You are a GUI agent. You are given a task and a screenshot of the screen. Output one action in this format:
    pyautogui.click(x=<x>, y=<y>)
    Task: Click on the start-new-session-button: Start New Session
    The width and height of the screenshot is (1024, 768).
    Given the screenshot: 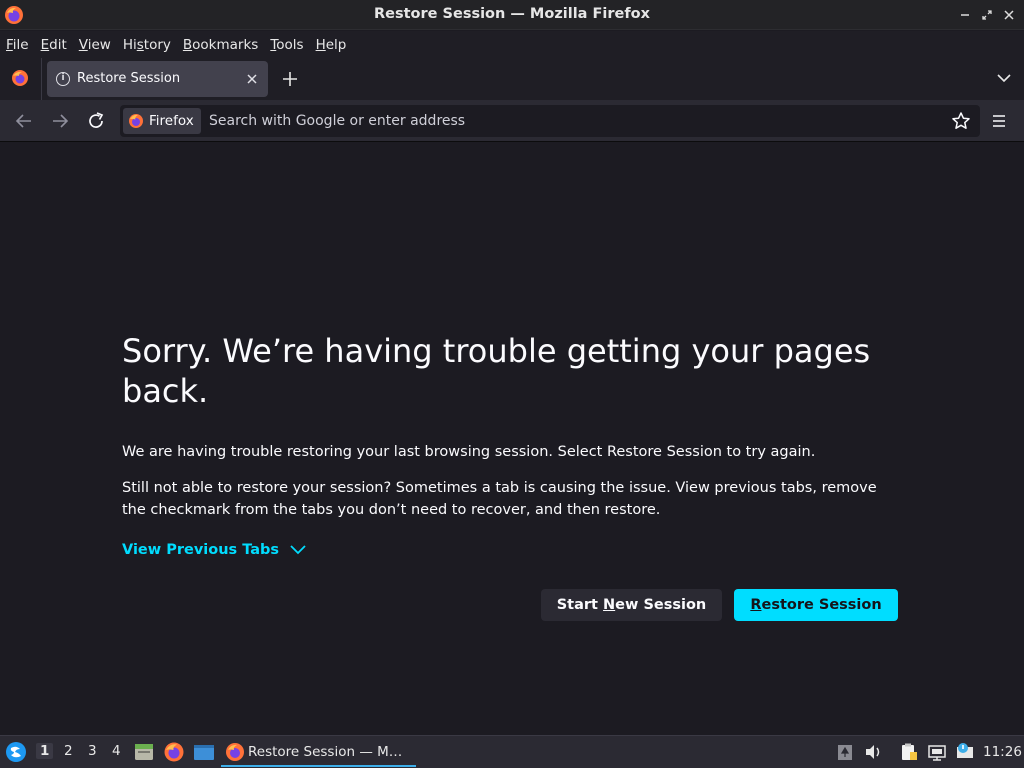 What is the action you would take?
    pyautogui.click(x=631, y=605)
    